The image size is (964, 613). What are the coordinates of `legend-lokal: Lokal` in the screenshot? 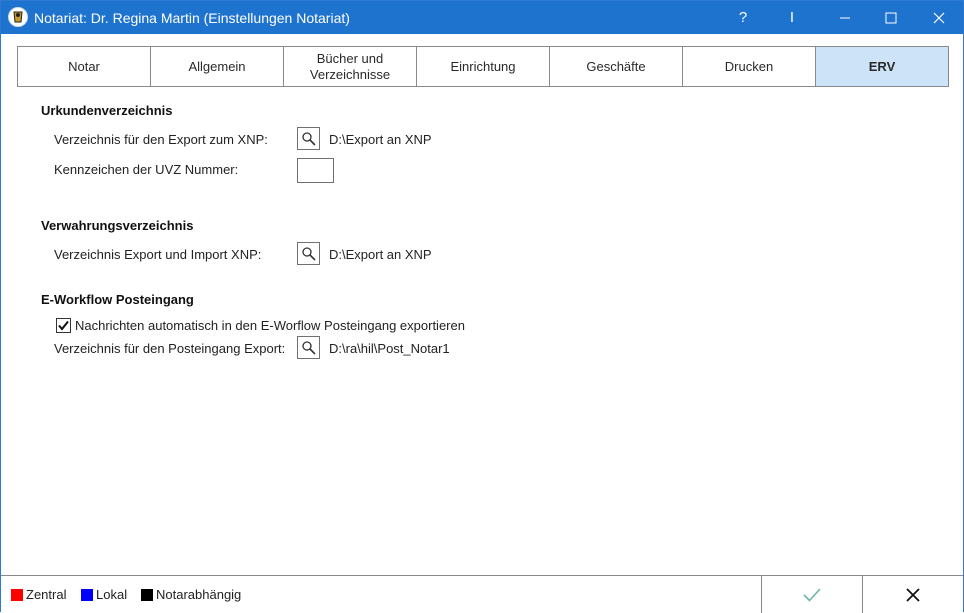 It's located at (104, 594).